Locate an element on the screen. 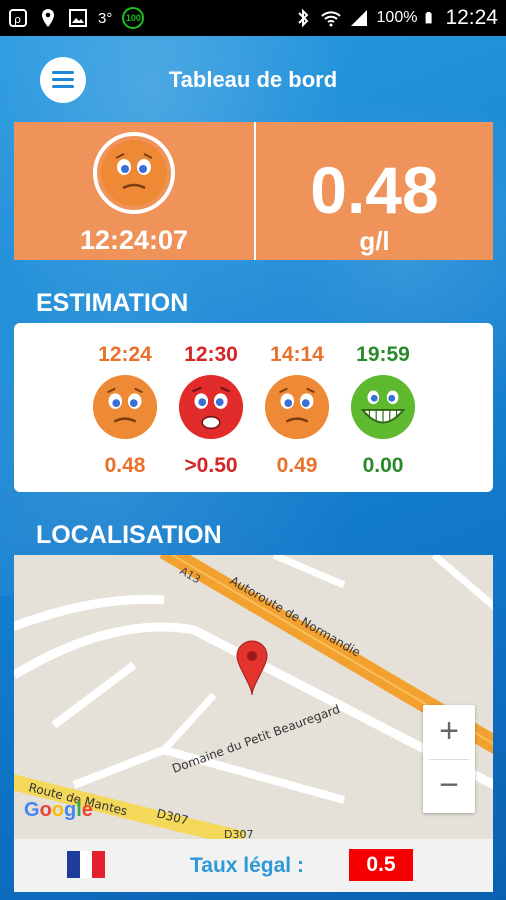  current-value: 0.48 is located at coordinates (374, 190).